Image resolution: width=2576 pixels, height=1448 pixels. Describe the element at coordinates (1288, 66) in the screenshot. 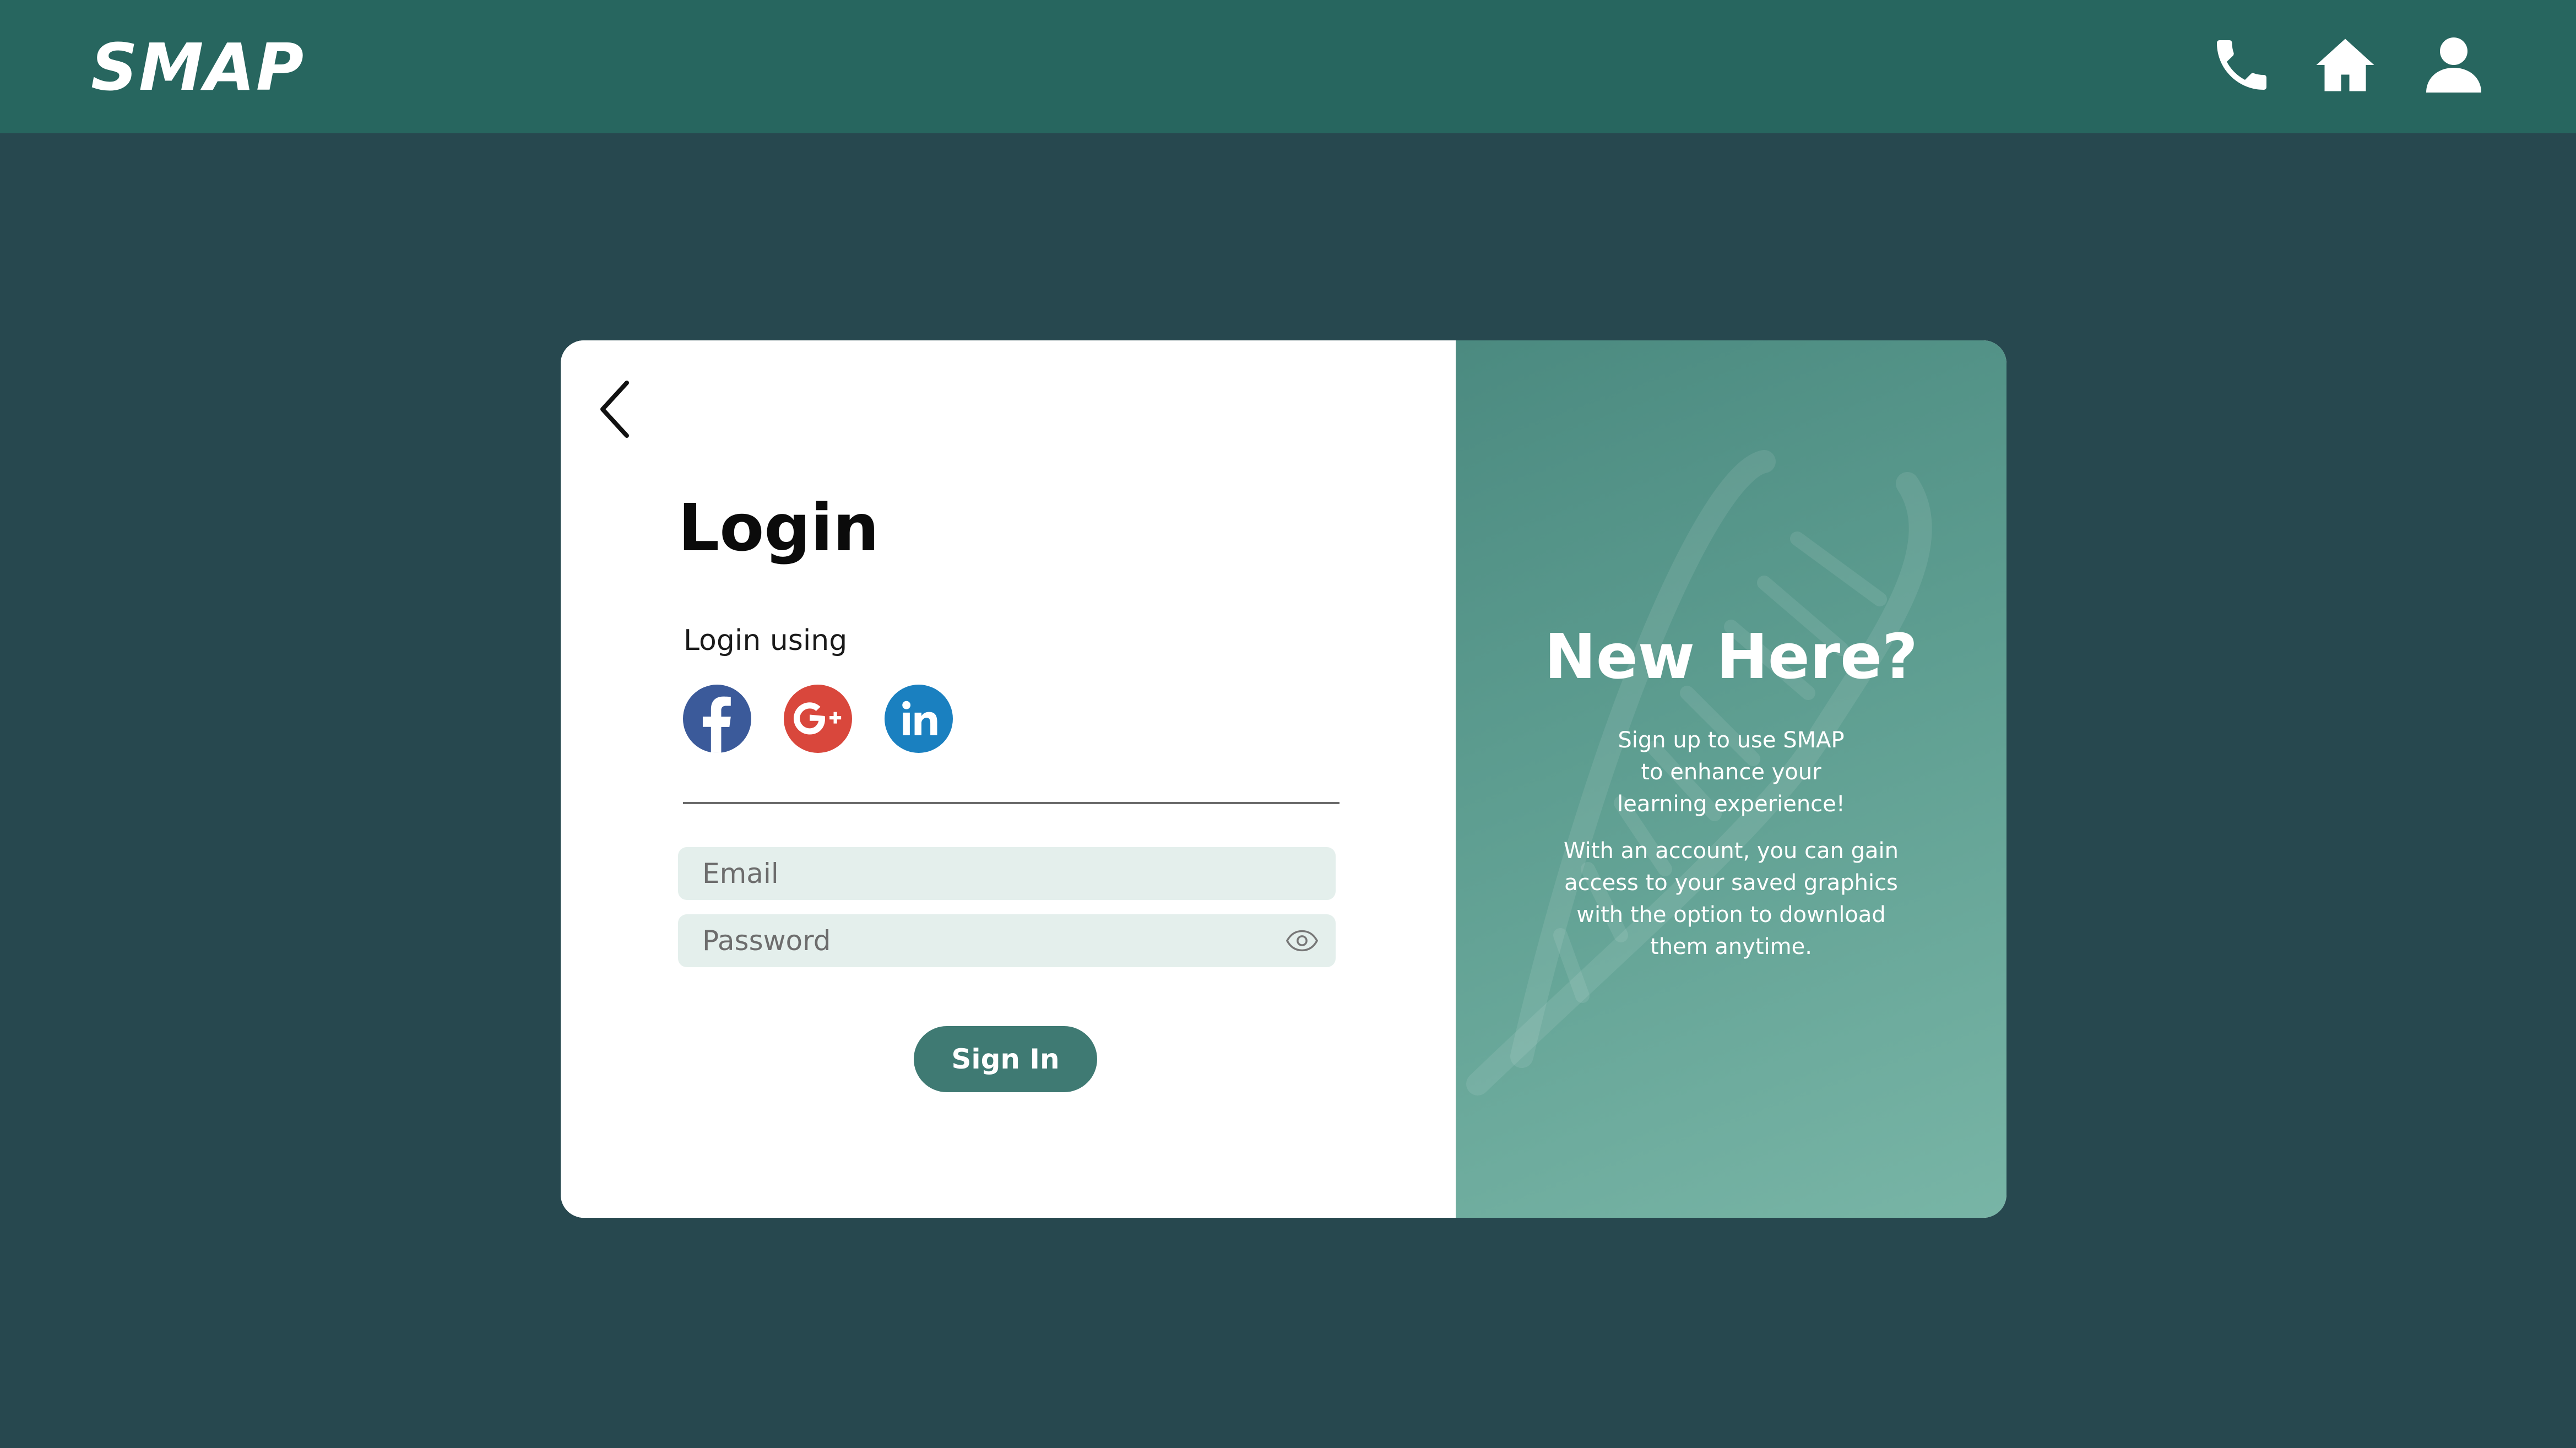

I see `top-bar: SMAP` at that location.